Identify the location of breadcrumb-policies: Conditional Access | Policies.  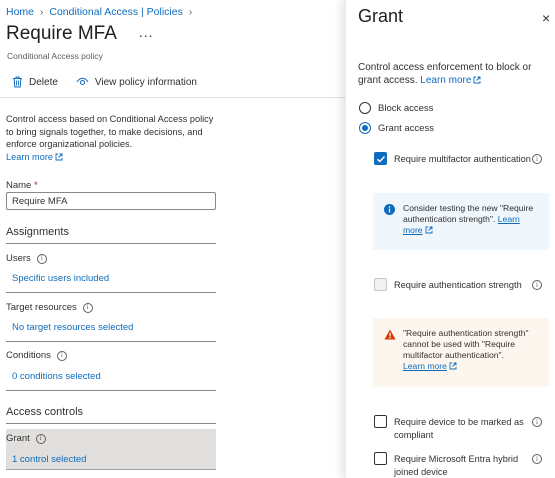
(115, 12).